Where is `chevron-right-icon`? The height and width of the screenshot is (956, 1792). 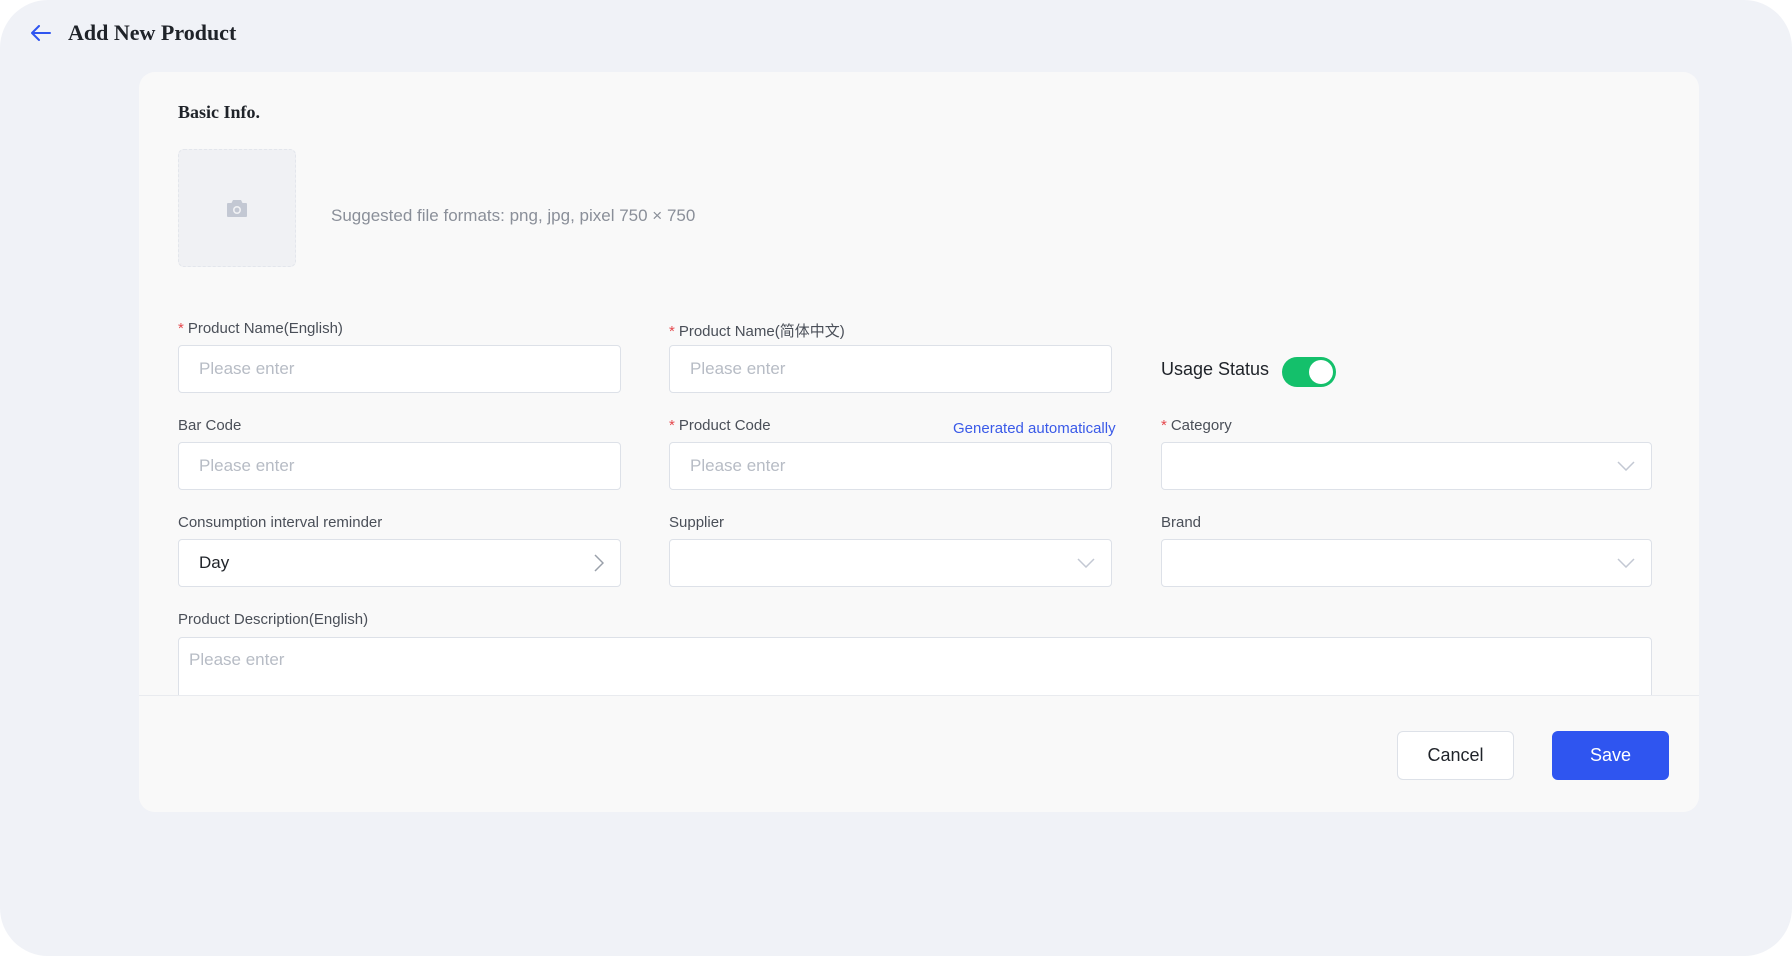
chevron-right-icon is located at coordinates (599, 563).